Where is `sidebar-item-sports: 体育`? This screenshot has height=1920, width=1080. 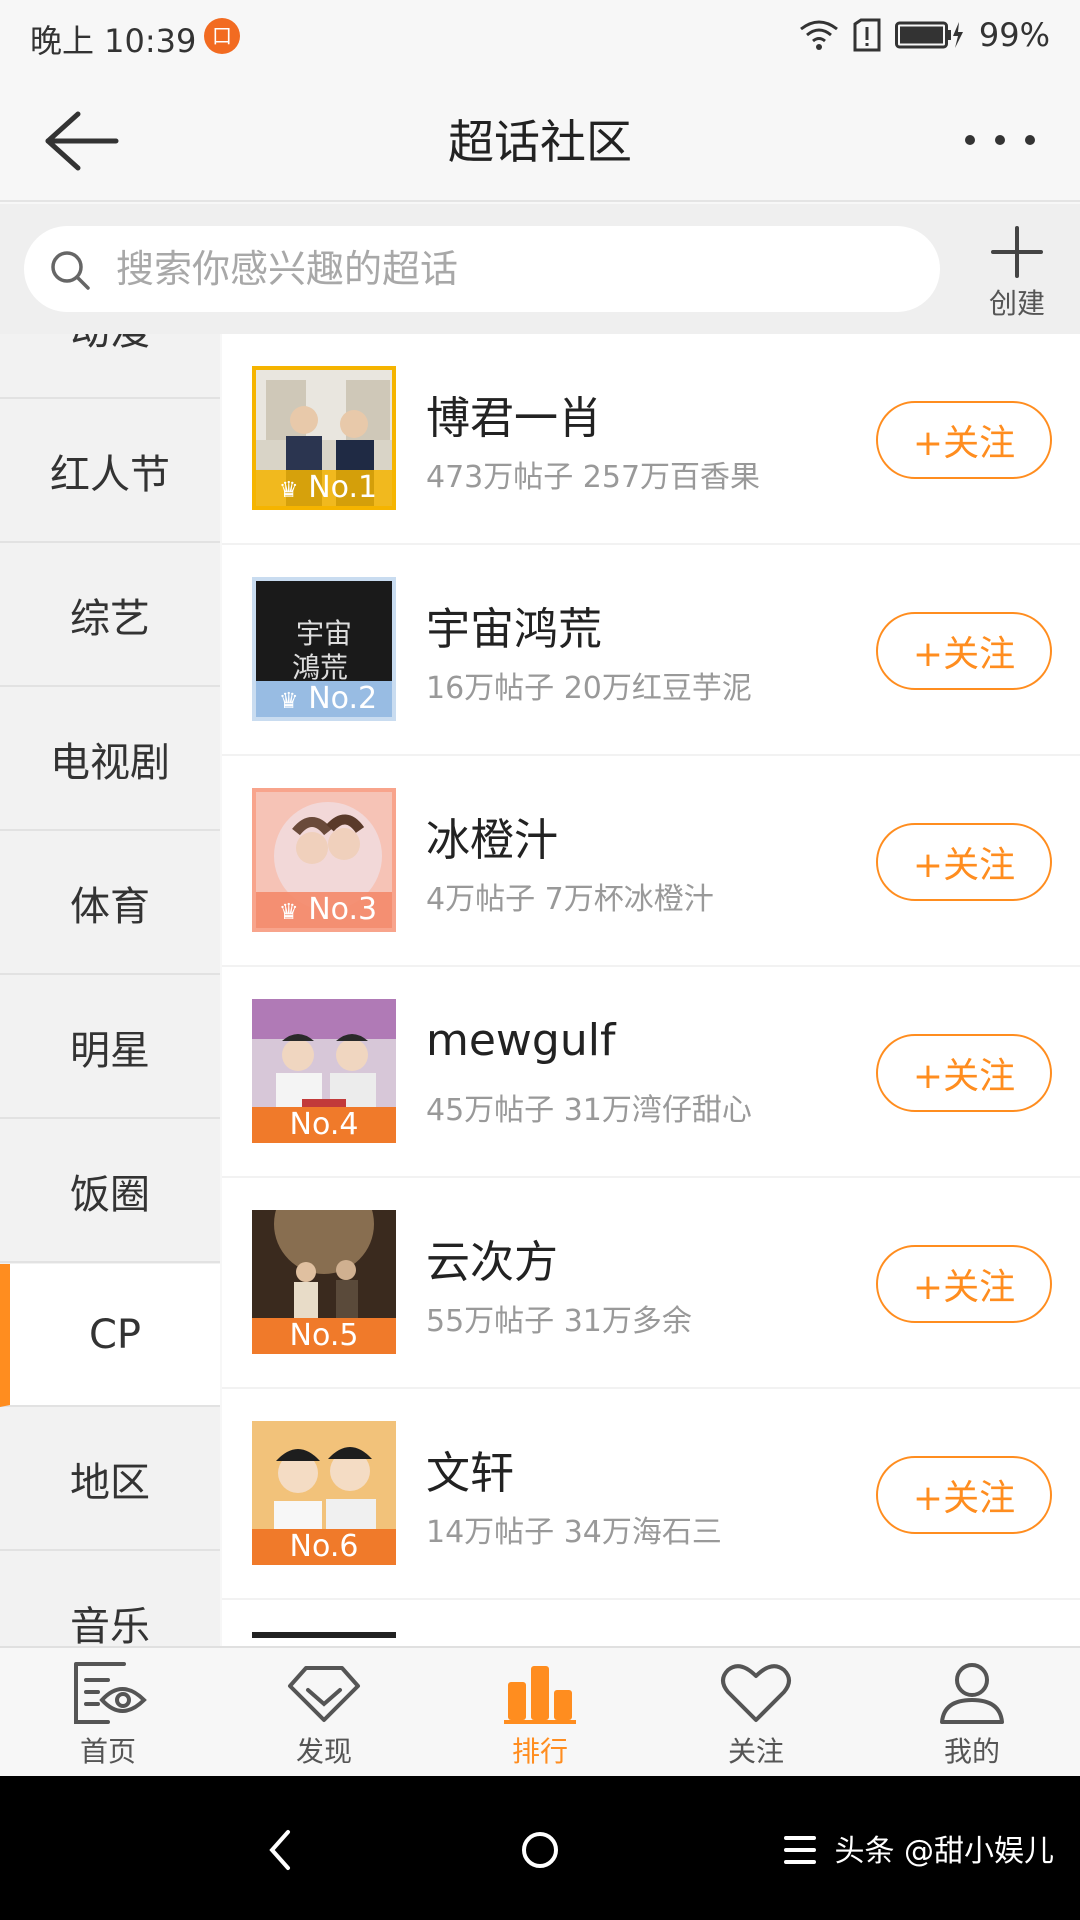 sidebar-item-sports: 体育 is located at coordinates (110, 903).